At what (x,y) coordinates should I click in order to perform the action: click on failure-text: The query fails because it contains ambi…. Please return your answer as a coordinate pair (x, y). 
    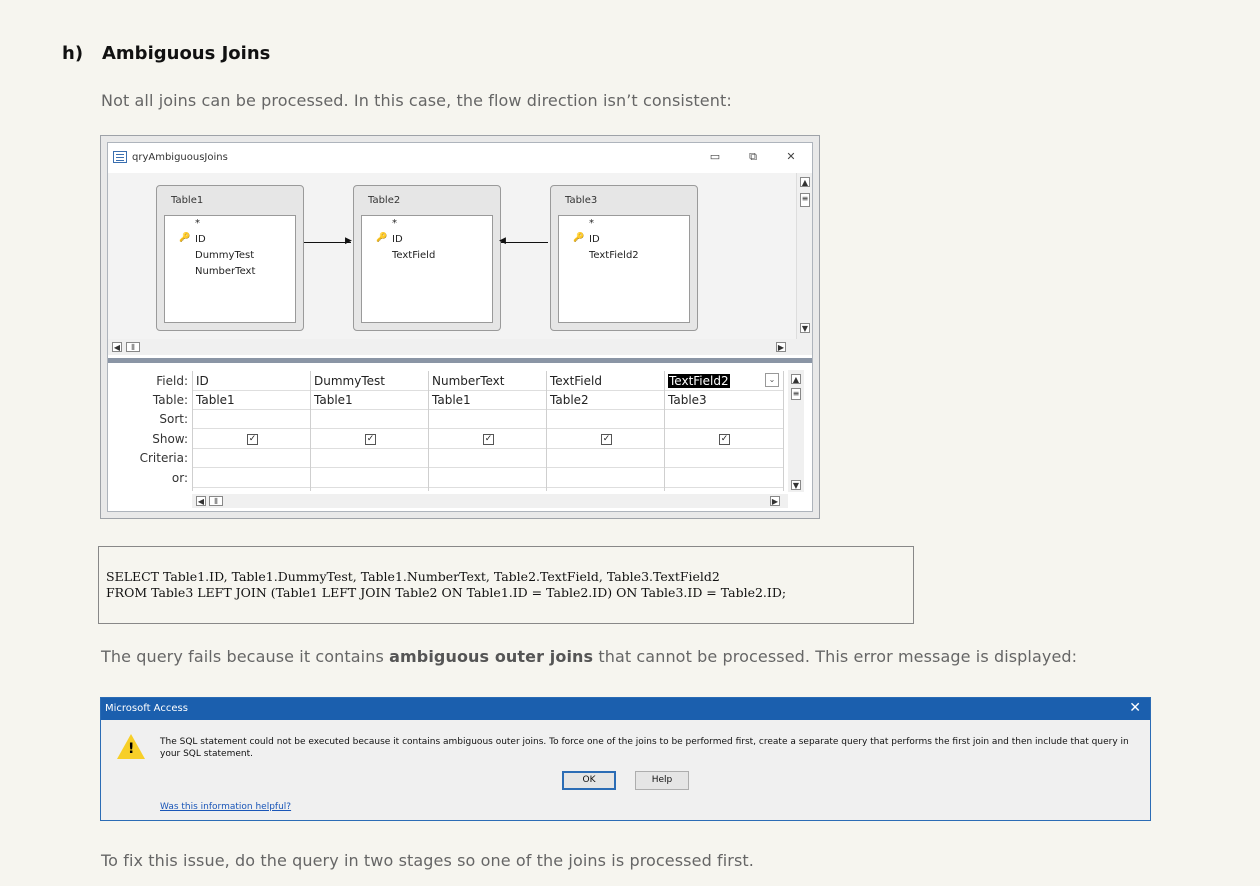
    Looking at the image, I should click on (589, 656).